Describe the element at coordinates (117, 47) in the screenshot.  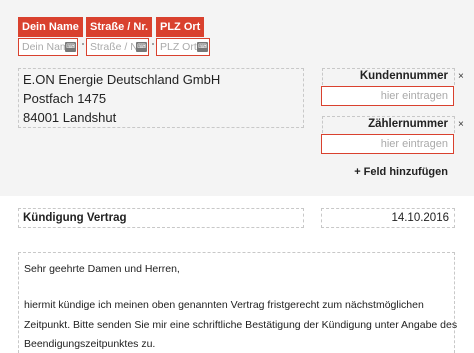
I see `sender-street-input: Straße / Nr. ⌨` at that location.